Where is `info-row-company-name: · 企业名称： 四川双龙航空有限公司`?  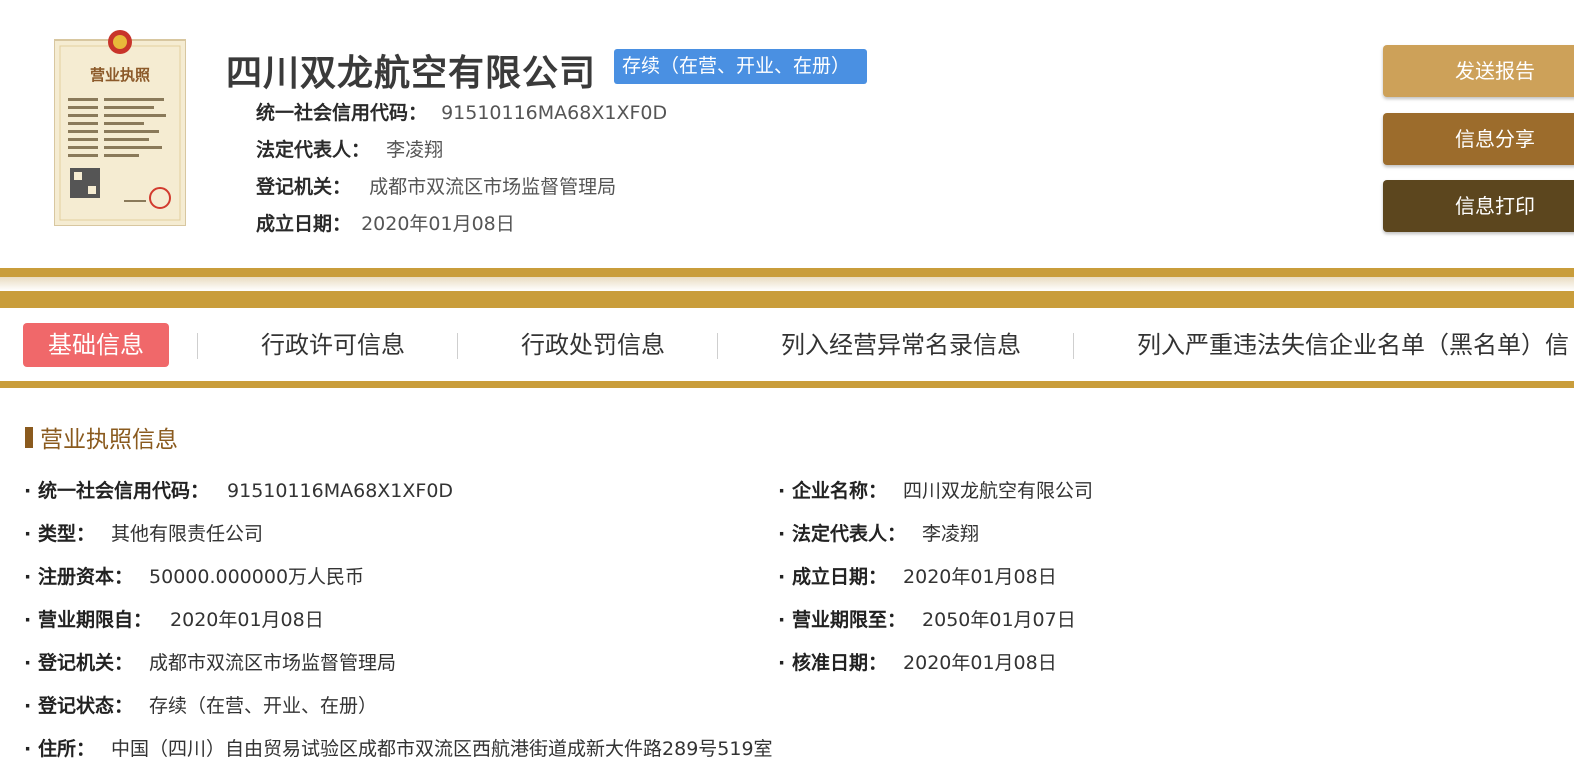
info-row-company-name: · 企业名称： 四川双龙航空有限公司 is located at coordinates (935, 491).